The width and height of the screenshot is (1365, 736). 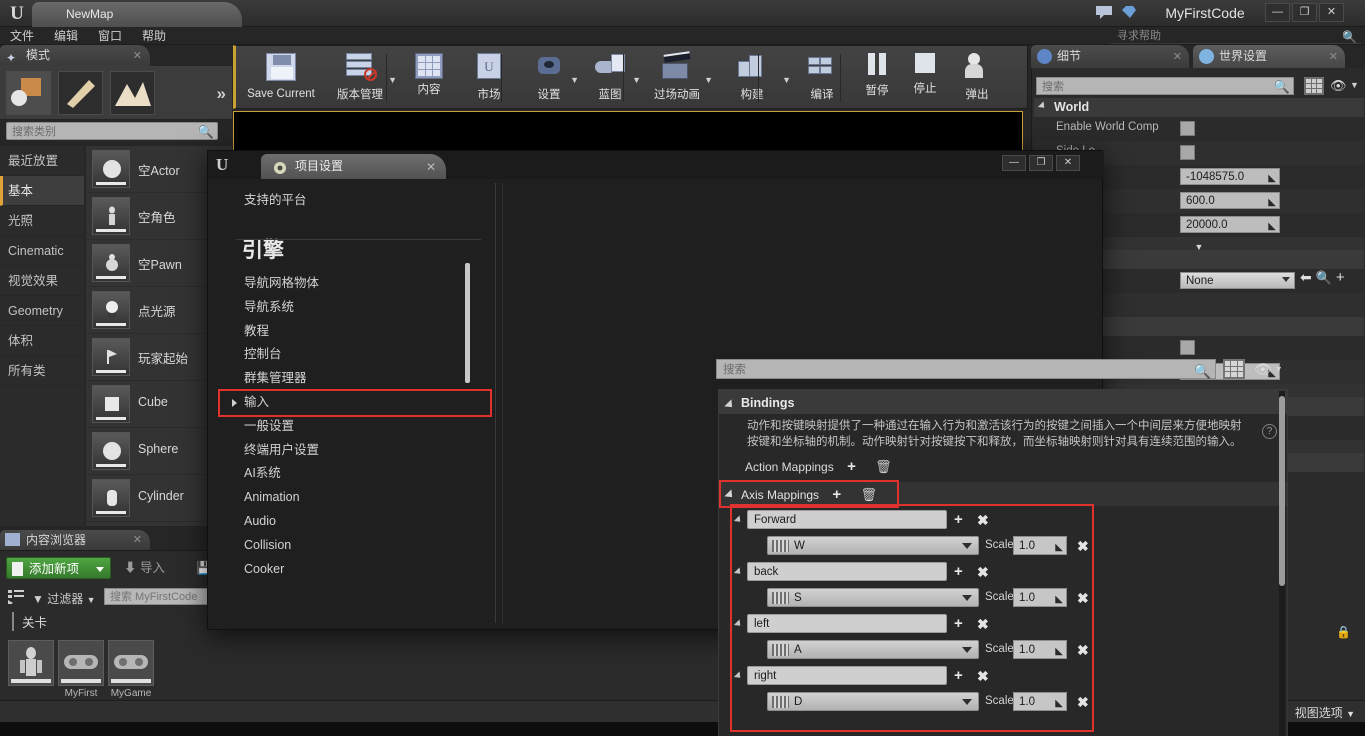 I want to click on delete-action-mappings-button: 🗑, so click(x=883, y=466).